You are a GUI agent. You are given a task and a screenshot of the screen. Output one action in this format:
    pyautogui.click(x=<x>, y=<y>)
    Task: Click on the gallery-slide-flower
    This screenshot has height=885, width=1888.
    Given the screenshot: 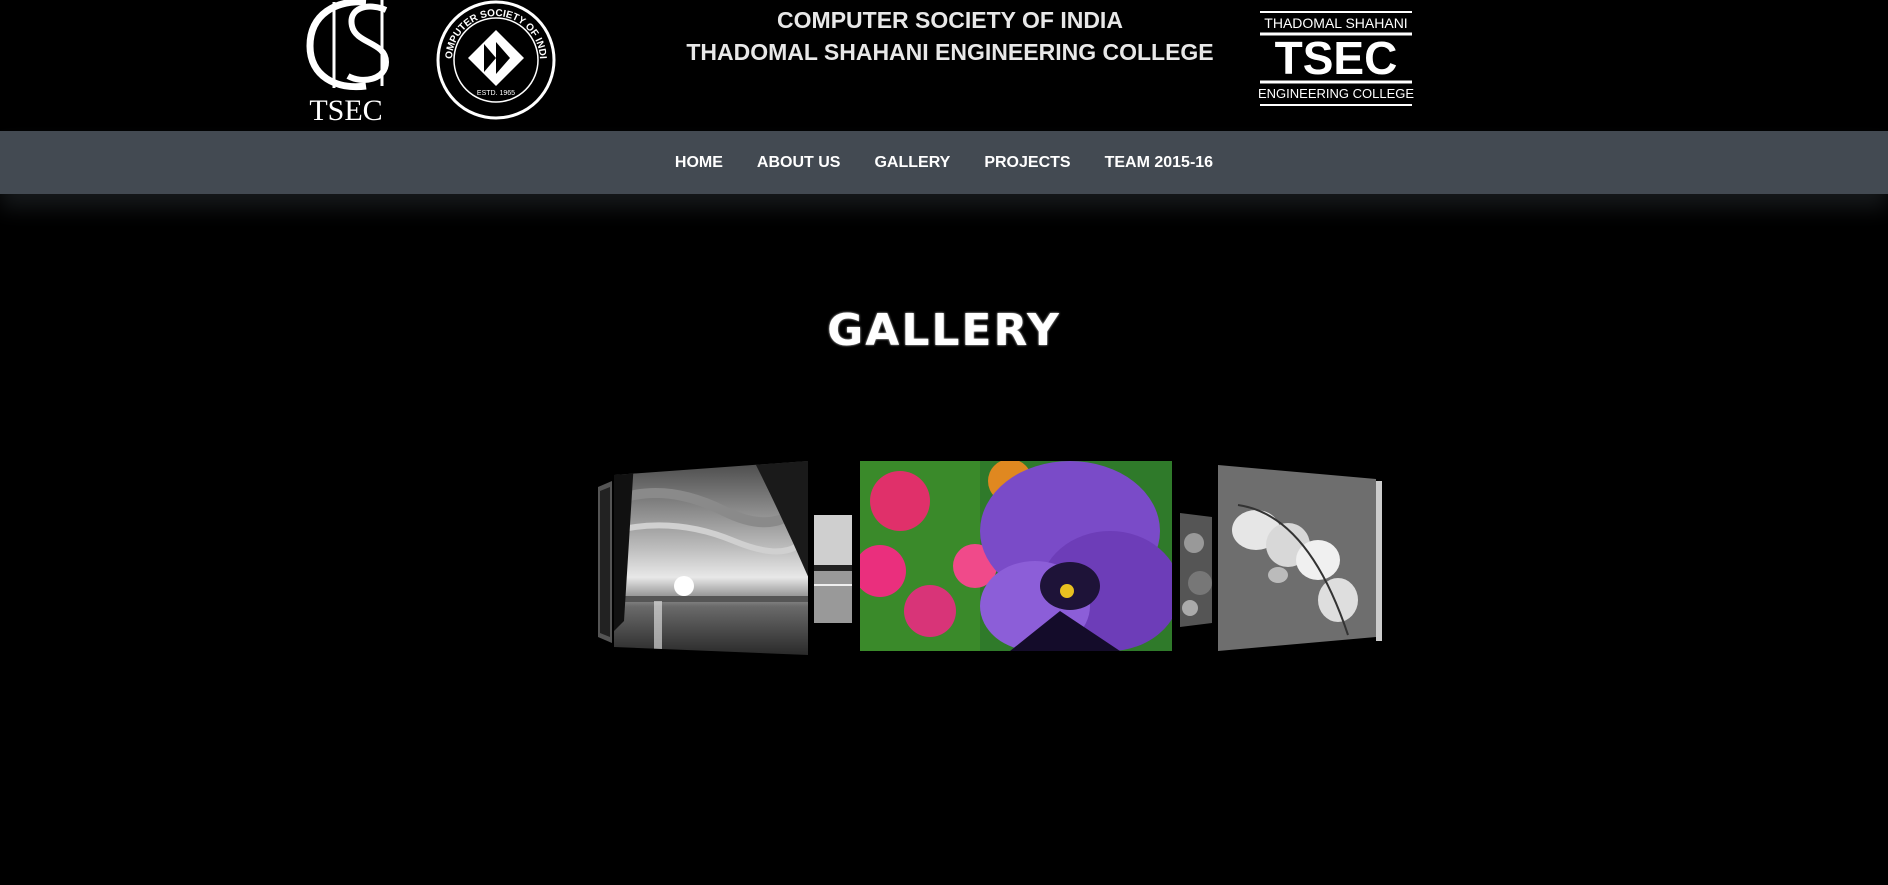 What is the action you would take?
    pyautogui.click(x=1016, y=556)
    